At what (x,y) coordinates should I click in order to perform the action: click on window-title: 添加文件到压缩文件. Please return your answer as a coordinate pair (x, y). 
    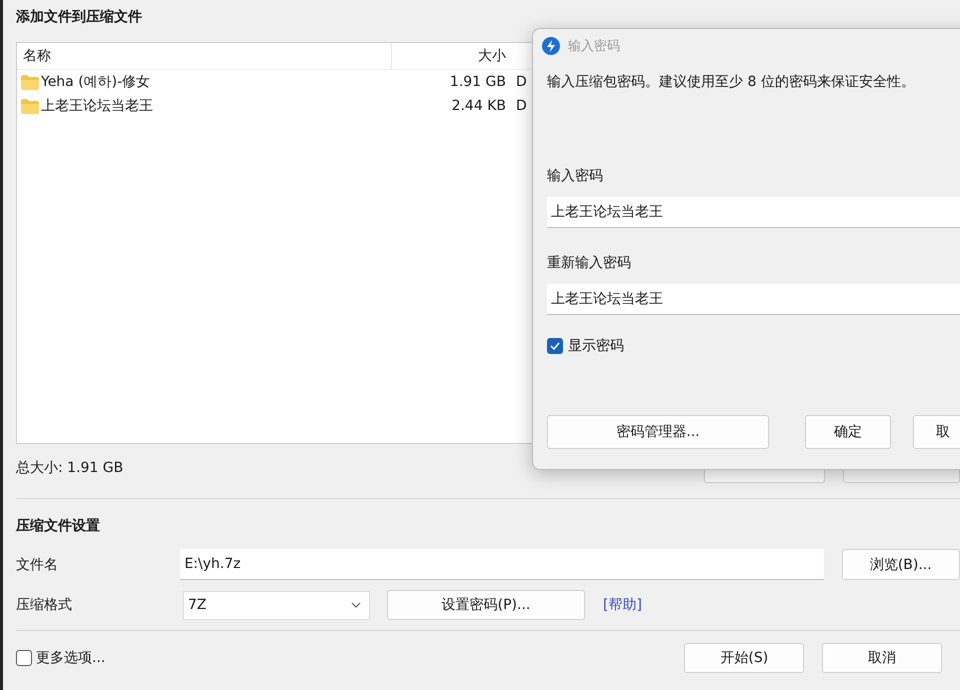
    Looking at the image, I should click on (79, 17).